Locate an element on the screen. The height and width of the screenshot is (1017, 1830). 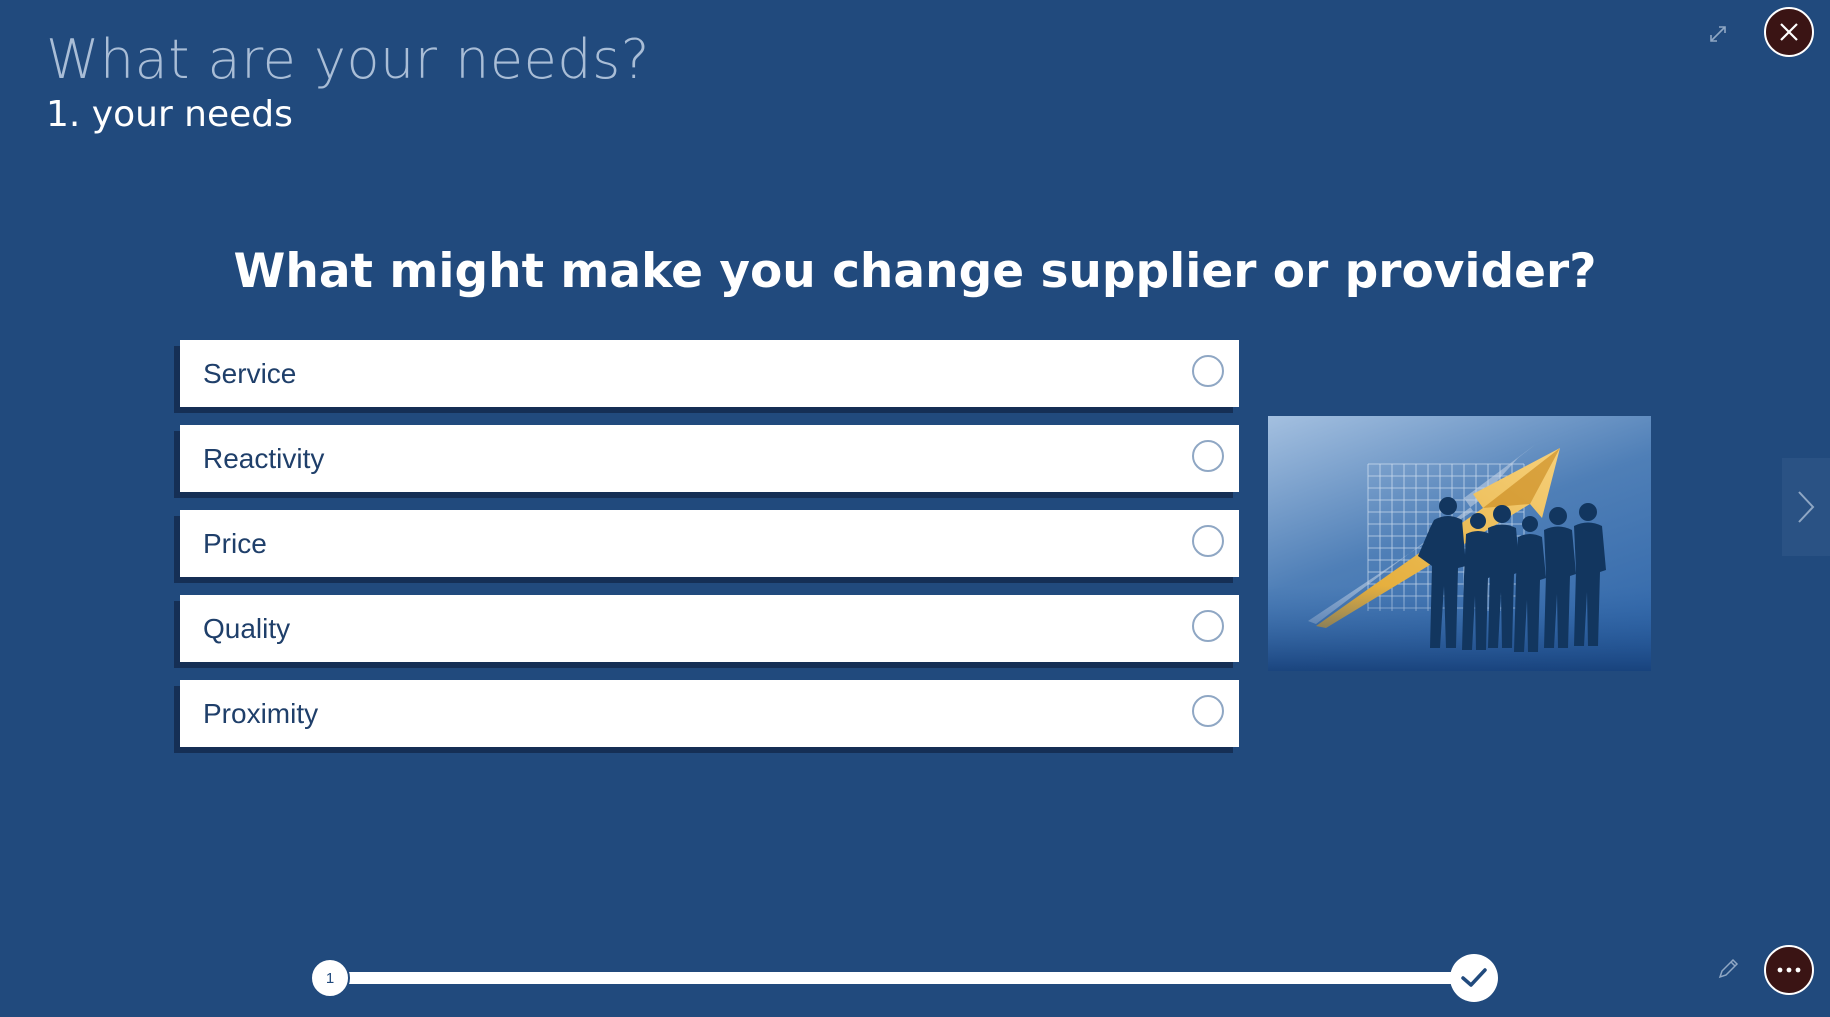
option-proximity: Proximity is located at coordinates (709, 713).